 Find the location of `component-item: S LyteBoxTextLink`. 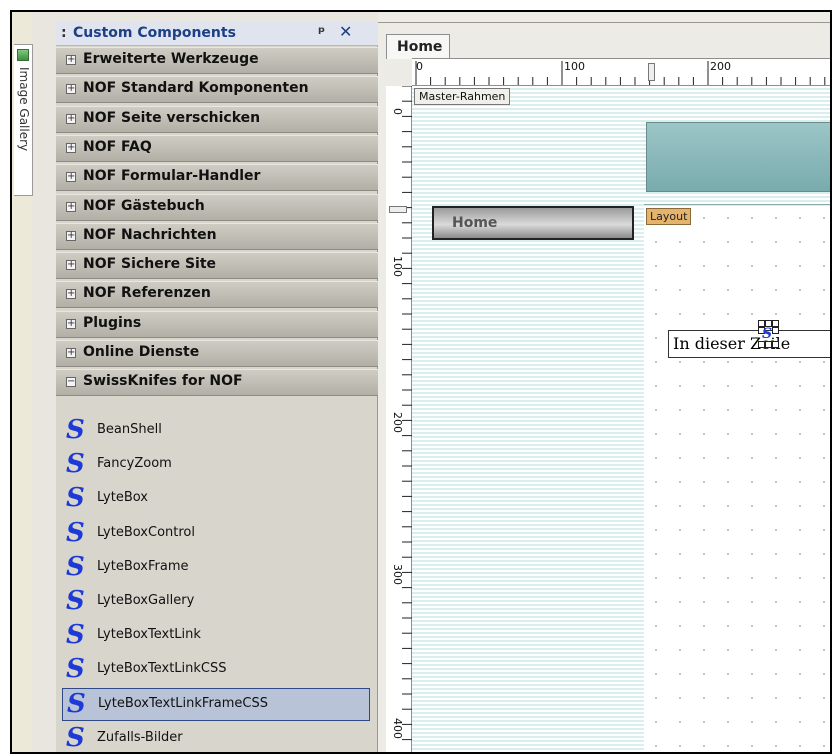

component-item: S LyteBoxTextLink is located at coordinates (217, 635).